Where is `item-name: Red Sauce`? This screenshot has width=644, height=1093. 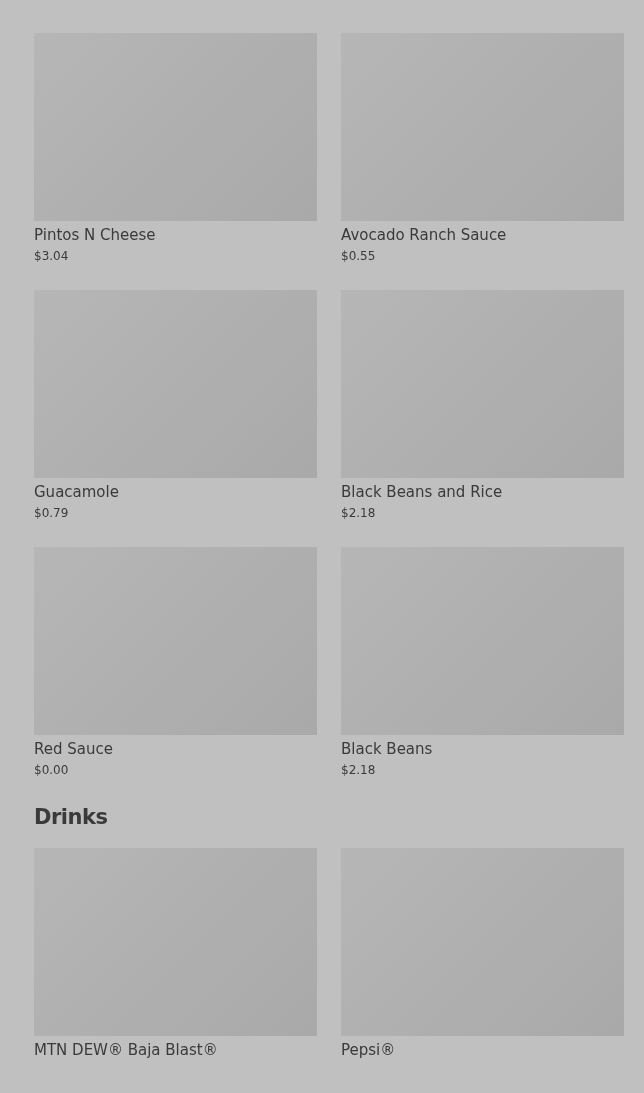 item-name: Red Sauce is located at coordinates (74, 749).